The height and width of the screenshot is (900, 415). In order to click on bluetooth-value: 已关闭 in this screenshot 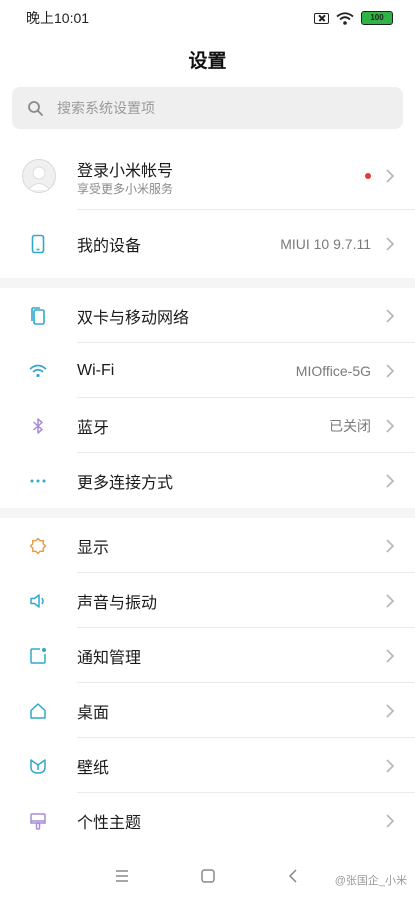, I will do `click(350, 425)`.